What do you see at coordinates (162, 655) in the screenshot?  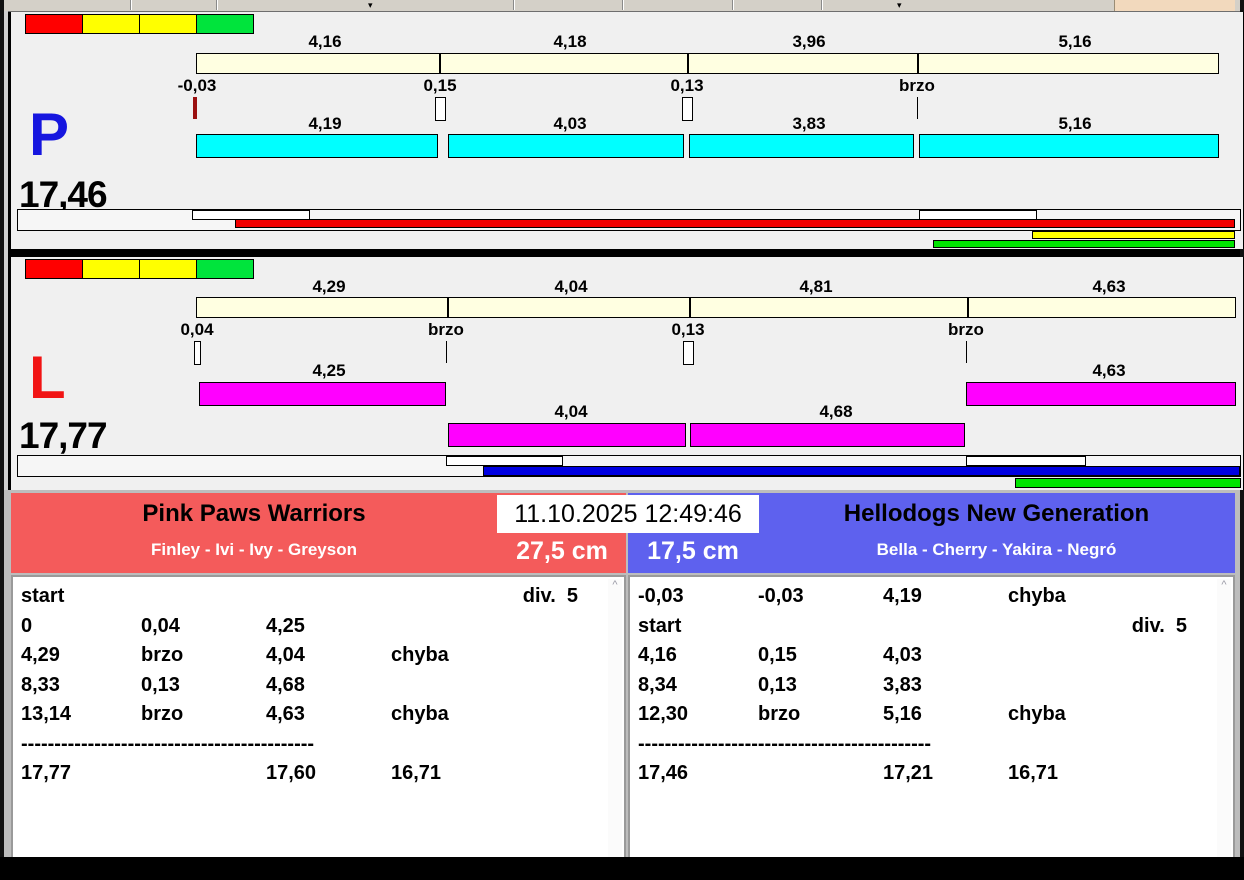 I see `log-cell: brzo` at bounding box center [162, 655].